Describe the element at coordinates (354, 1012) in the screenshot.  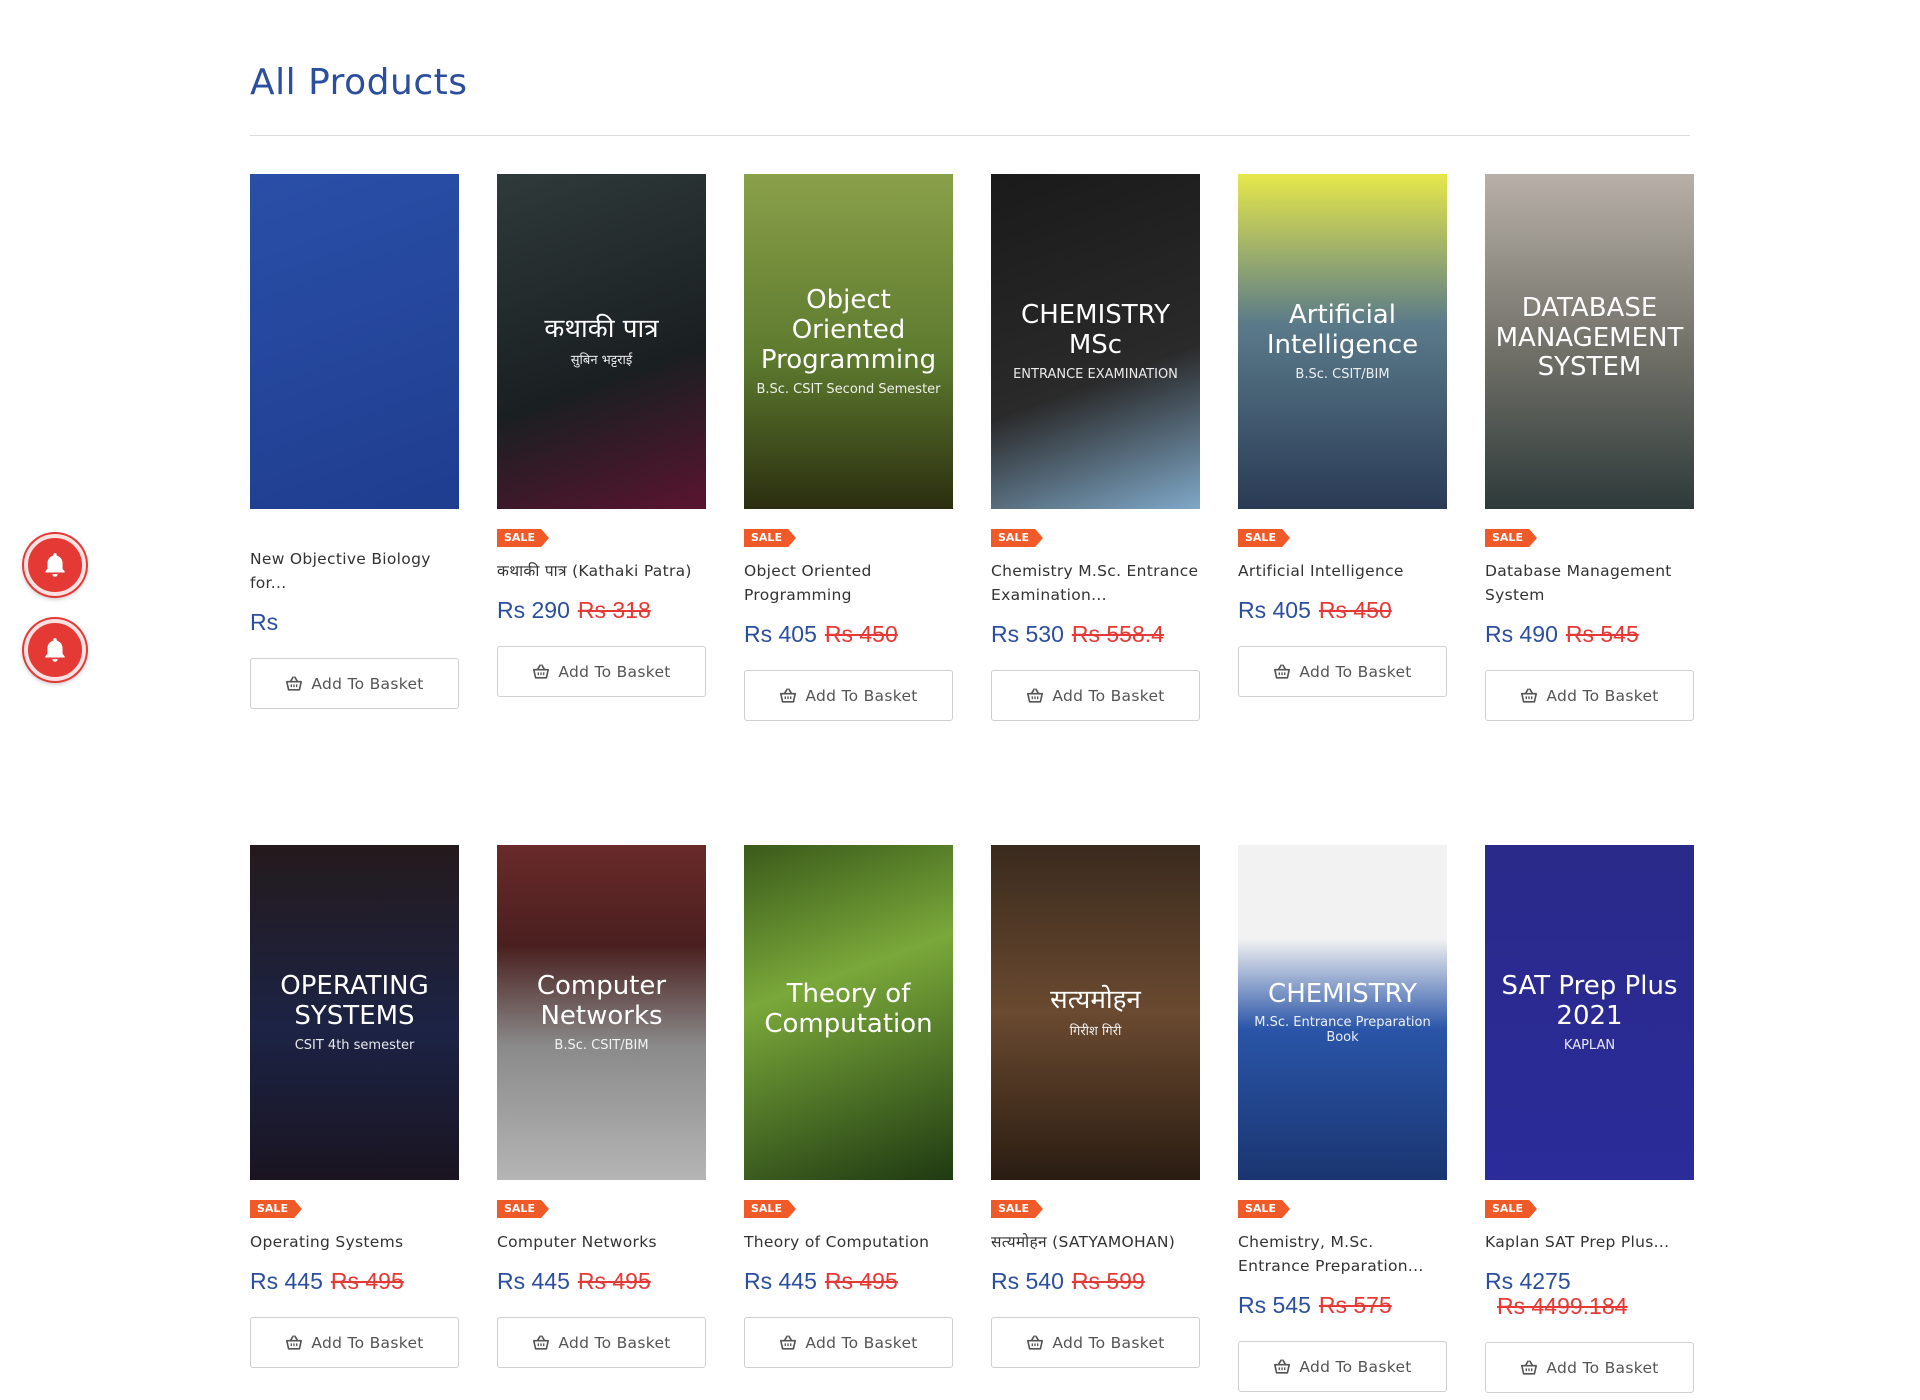
I see `product-cover-image: OPERATING SYSTEMS CSIT 4th semester` at that location.